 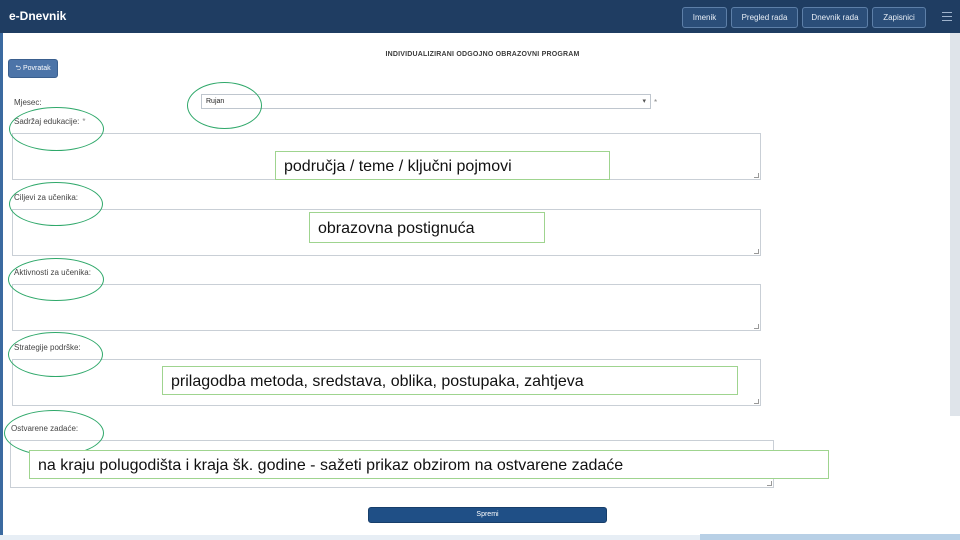 What do you see at coordinates (442, 165) in the screenshot?
I see `content-hint-overlay: područja / teme / ključni pojmovi` at bounding box center [442, 165].